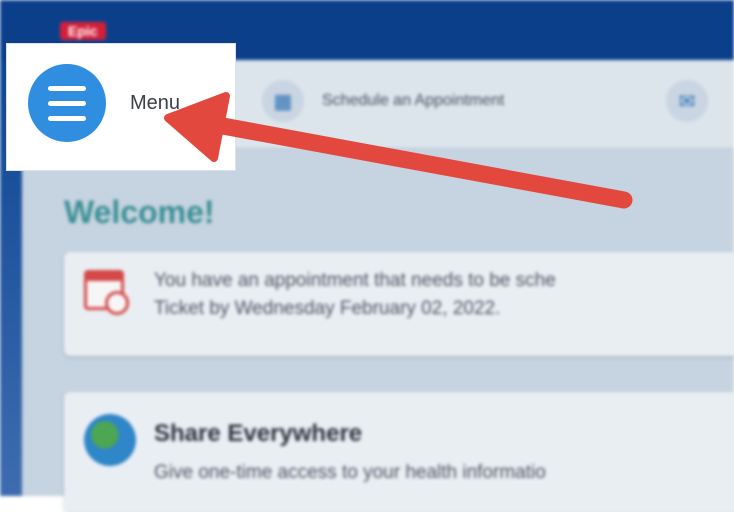 This screenshot has width=734, height=512. I want to click on messages-button: ✉, so click(687, 101).